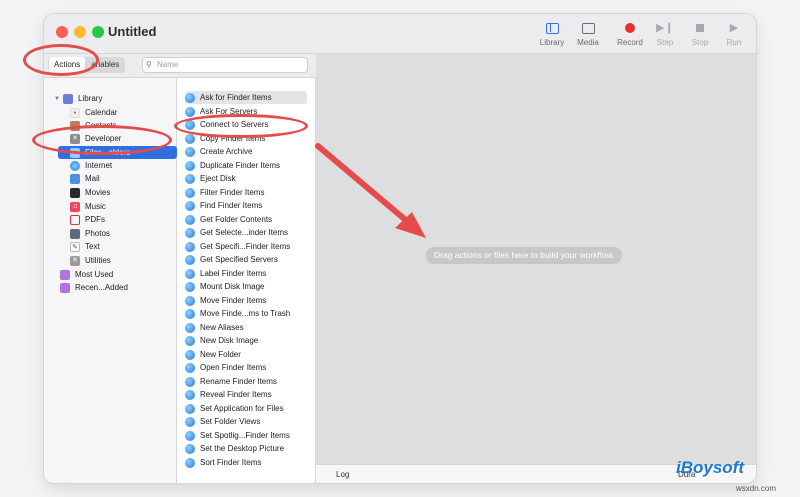  I want to click on search-placeholder: Name, so click(168, 64).